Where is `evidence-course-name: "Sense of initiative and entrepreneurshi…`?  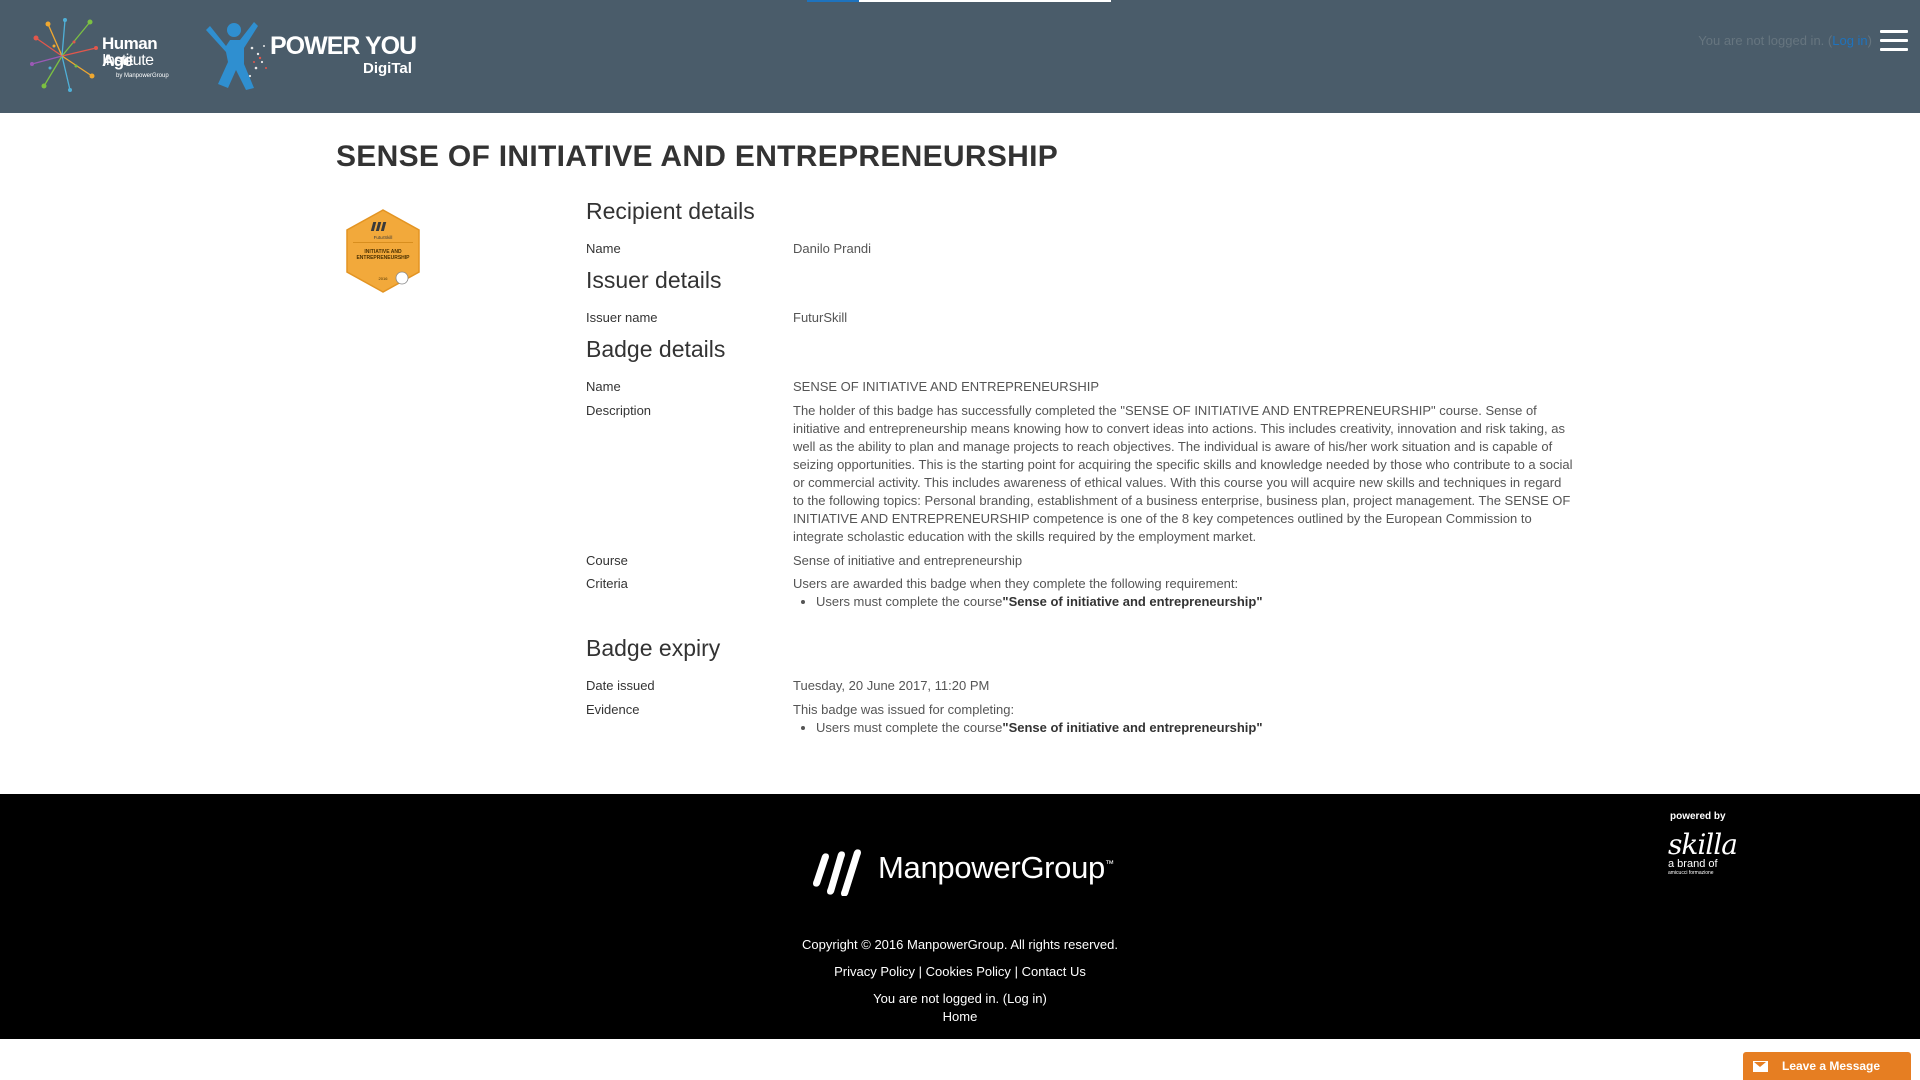 evidence-course-name: "Sense of initiative and entrepreneurshi… is located at coordinates (1132, 727).